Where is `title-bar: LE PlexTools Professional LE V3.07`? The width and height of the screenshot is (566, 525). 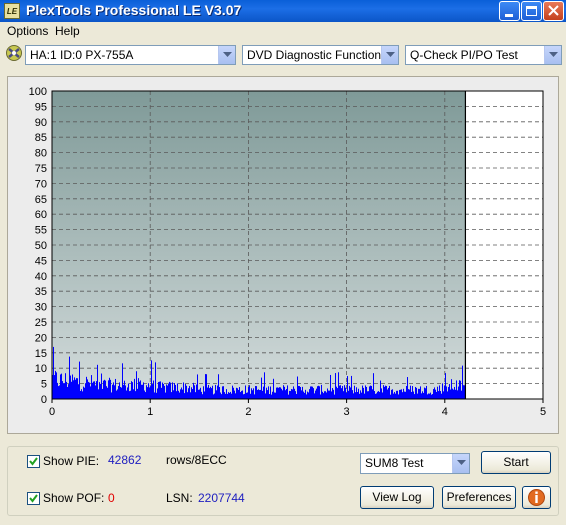 title-bar: LE PlexTools Professional LE V3.07 is located at coordinates (283, 11).